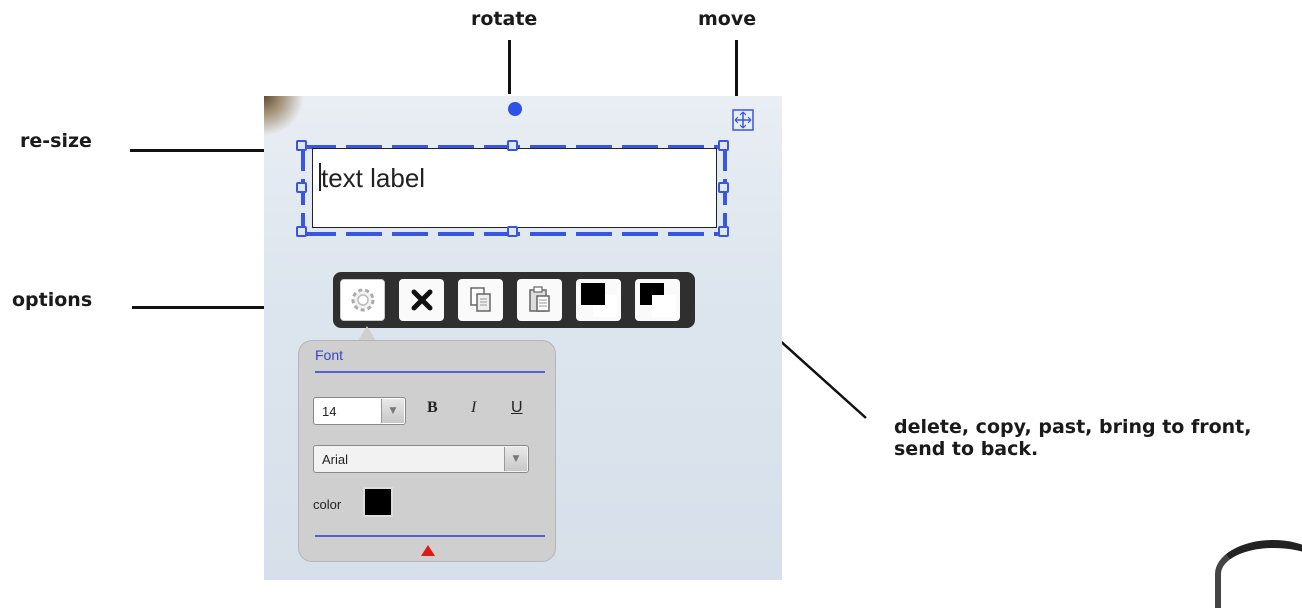 The width and height of the screenshot is (1302, 608). What do you see at coordinates (514, 300) in the screenshot?
I see `object-toolbar` at bounding box center [514, 300].